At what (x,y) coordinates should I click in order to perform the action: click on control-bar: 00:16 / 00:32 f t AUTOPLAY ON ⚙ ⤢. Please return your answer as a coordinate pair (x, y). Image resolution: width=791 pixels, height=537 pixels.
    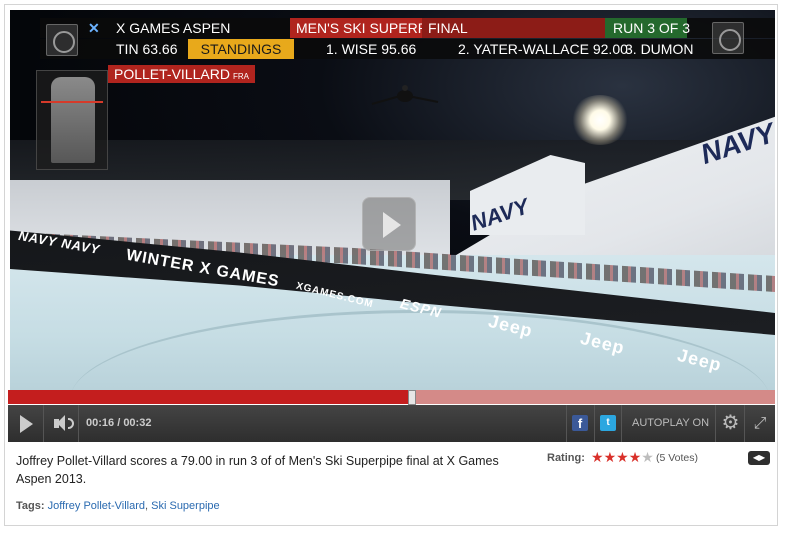
    Looking at the image, I should click on (391, 423).